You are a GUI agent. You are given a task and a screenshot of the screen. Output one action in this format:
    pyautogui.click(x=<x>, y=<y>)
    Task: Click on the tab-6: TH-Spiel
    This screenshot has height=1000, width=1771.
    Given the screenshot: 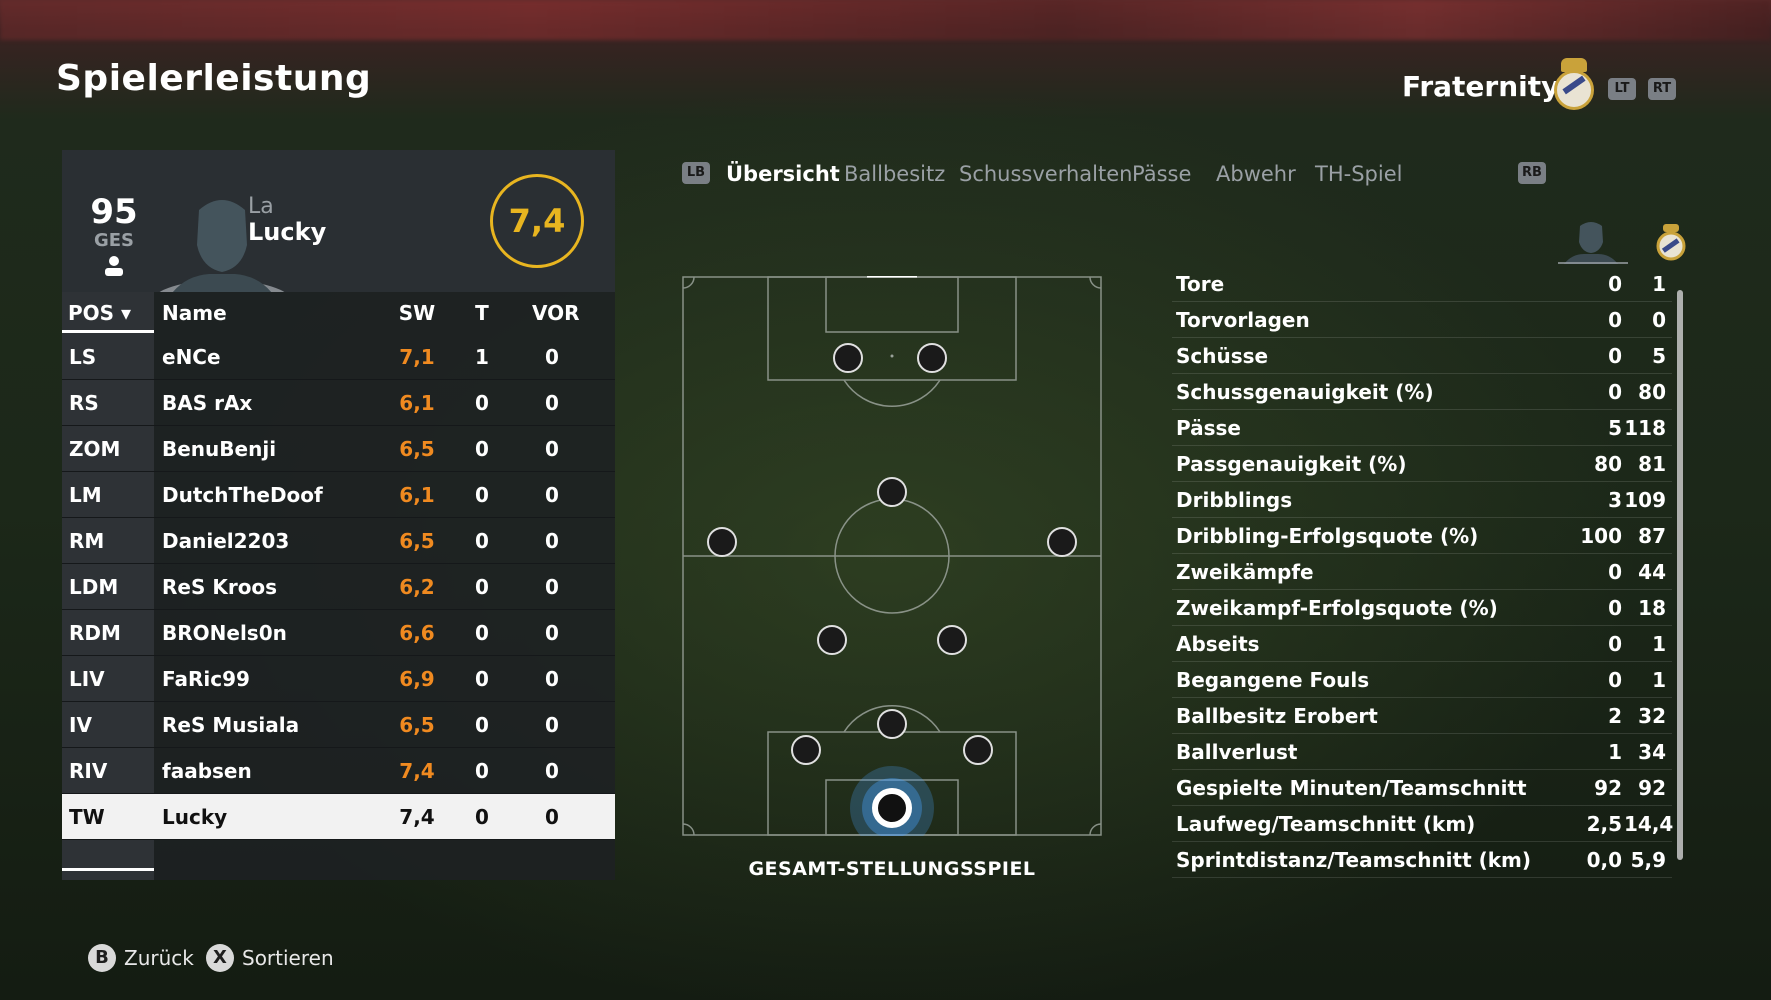 What is the action you would take?
    pyautogui.click(x=1358, y=174)
    